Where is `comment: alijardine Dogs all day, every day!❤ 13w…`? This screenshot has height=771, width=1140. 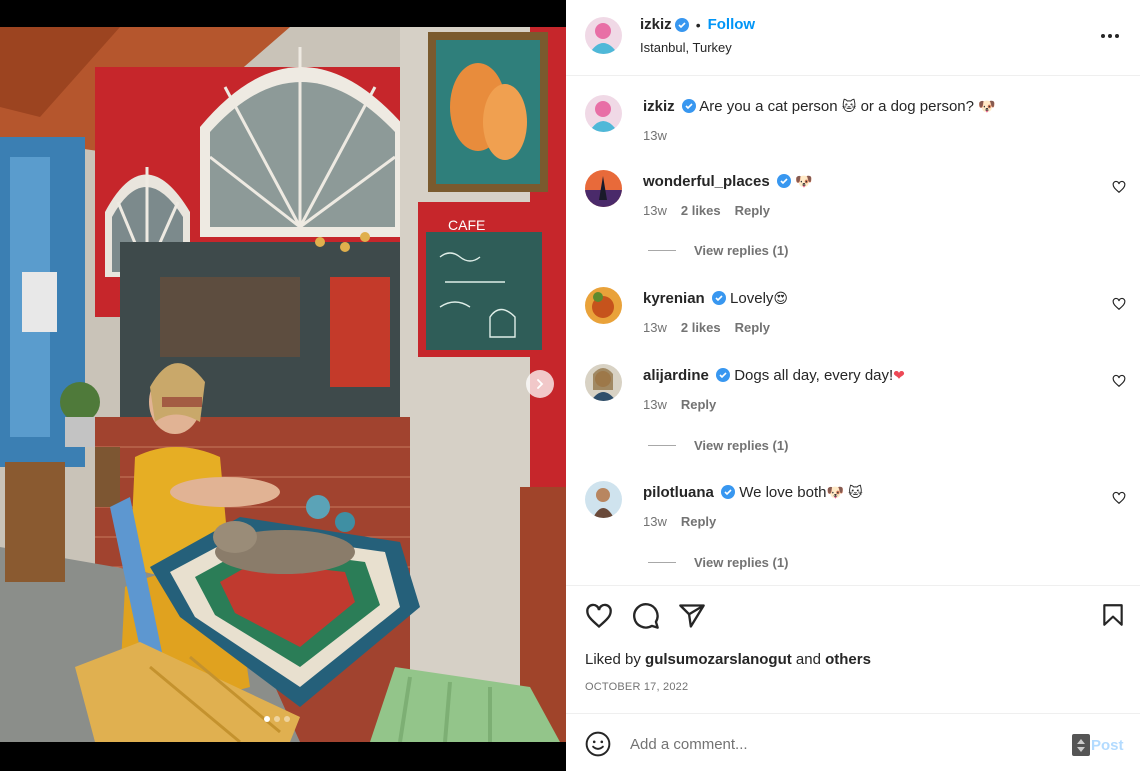 comment: alijardine Dogs all day, every day!❤ 13w… is located at coordinates (853, 414).